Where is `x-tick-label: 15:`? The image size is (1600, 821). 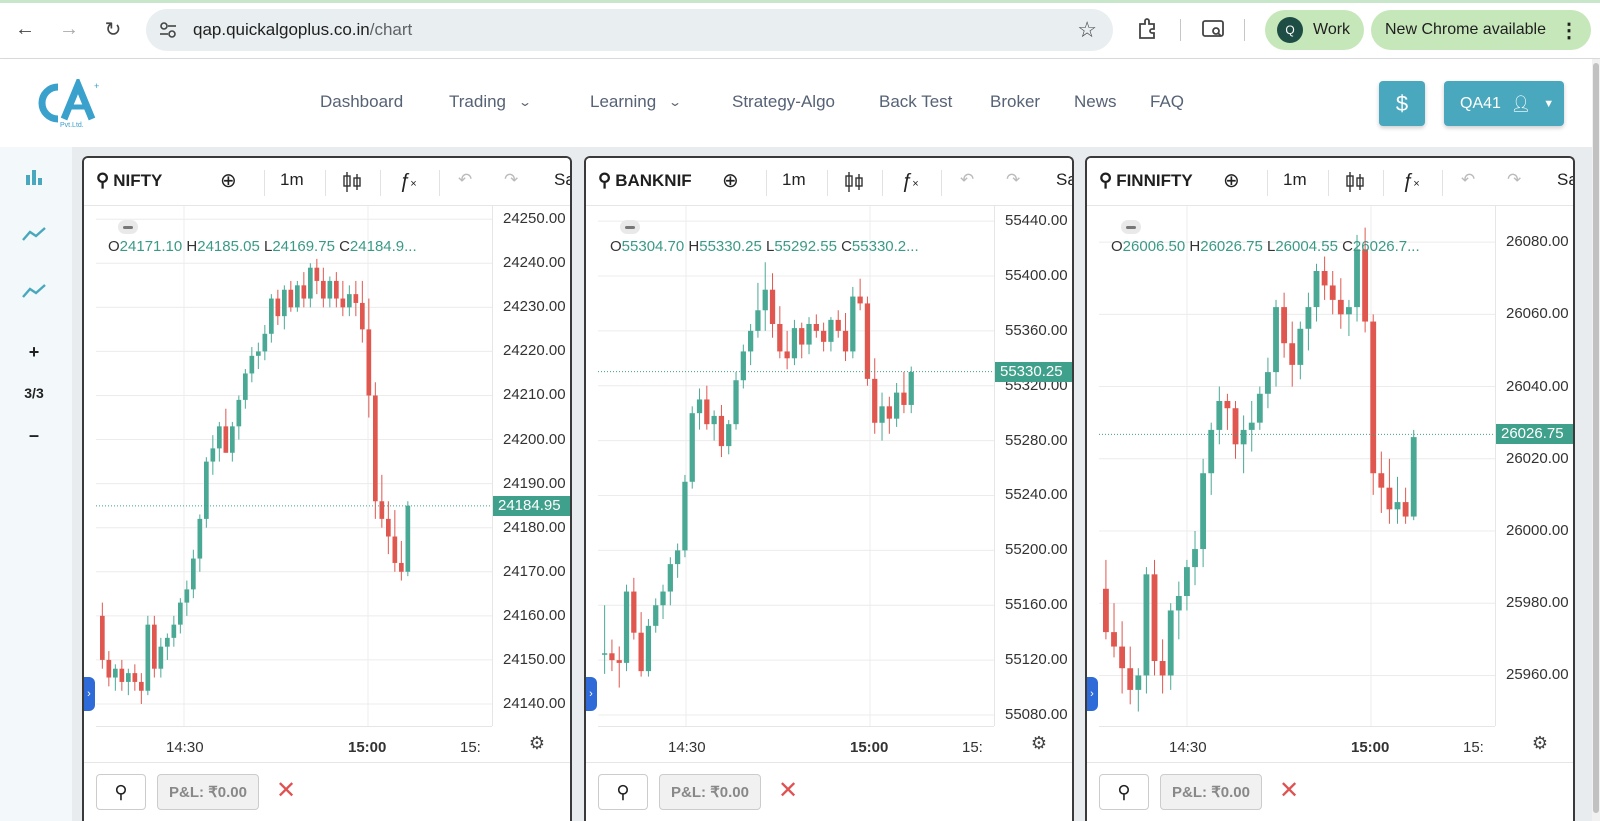 x-tick-label: 15: is located at coordinates (972, 747).